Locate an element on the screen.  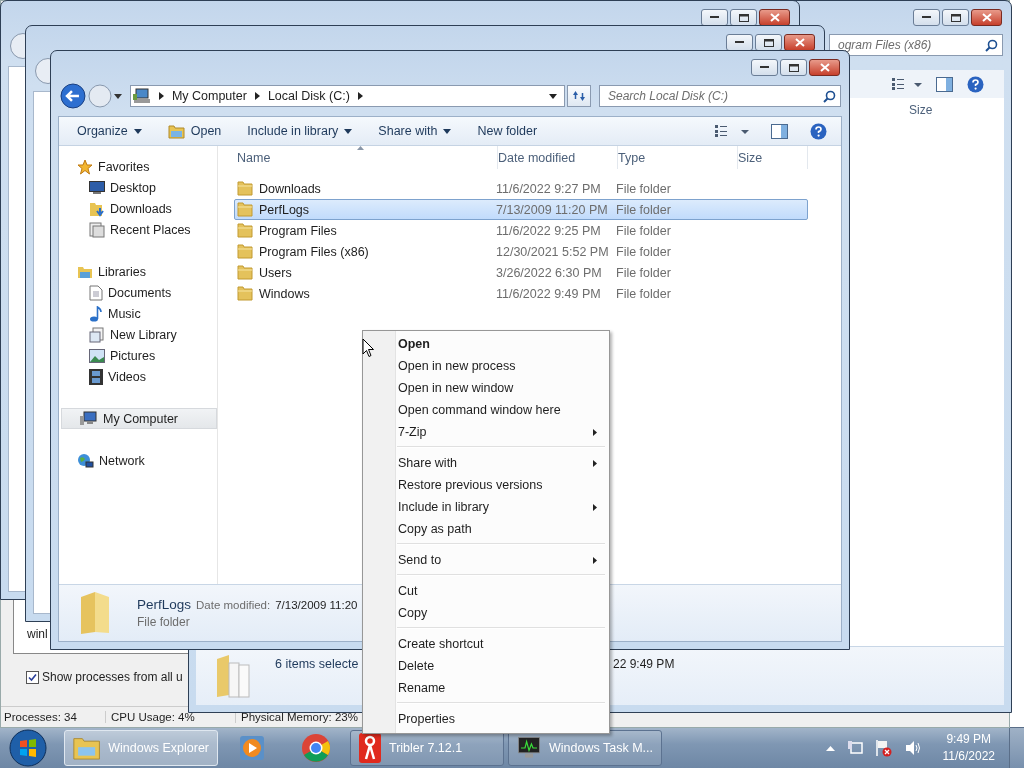
checkbox is located at coordinates (32, 677).